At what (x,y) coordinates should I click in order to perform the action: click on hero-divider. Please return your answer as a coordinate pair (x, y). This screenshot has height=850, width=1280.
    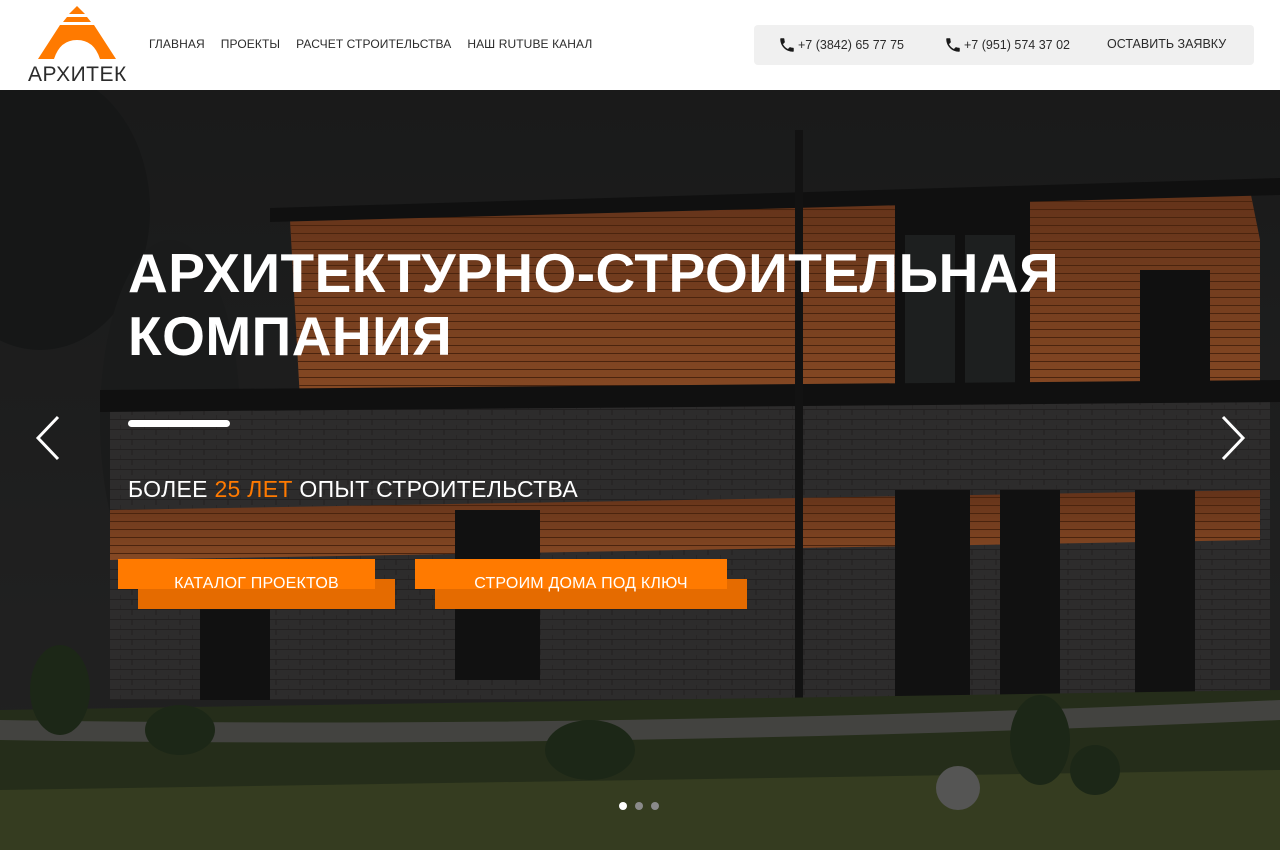
    Looking at the image, I should click on (179, 423).